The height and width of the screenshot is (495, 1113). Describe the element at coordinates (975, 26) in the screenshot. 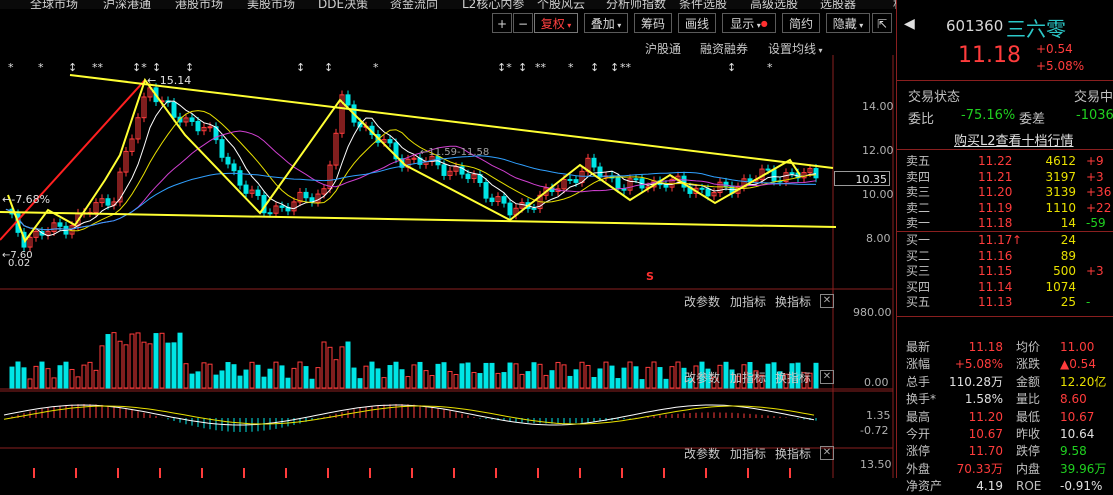

I see `stock-code: 601360` at that location.